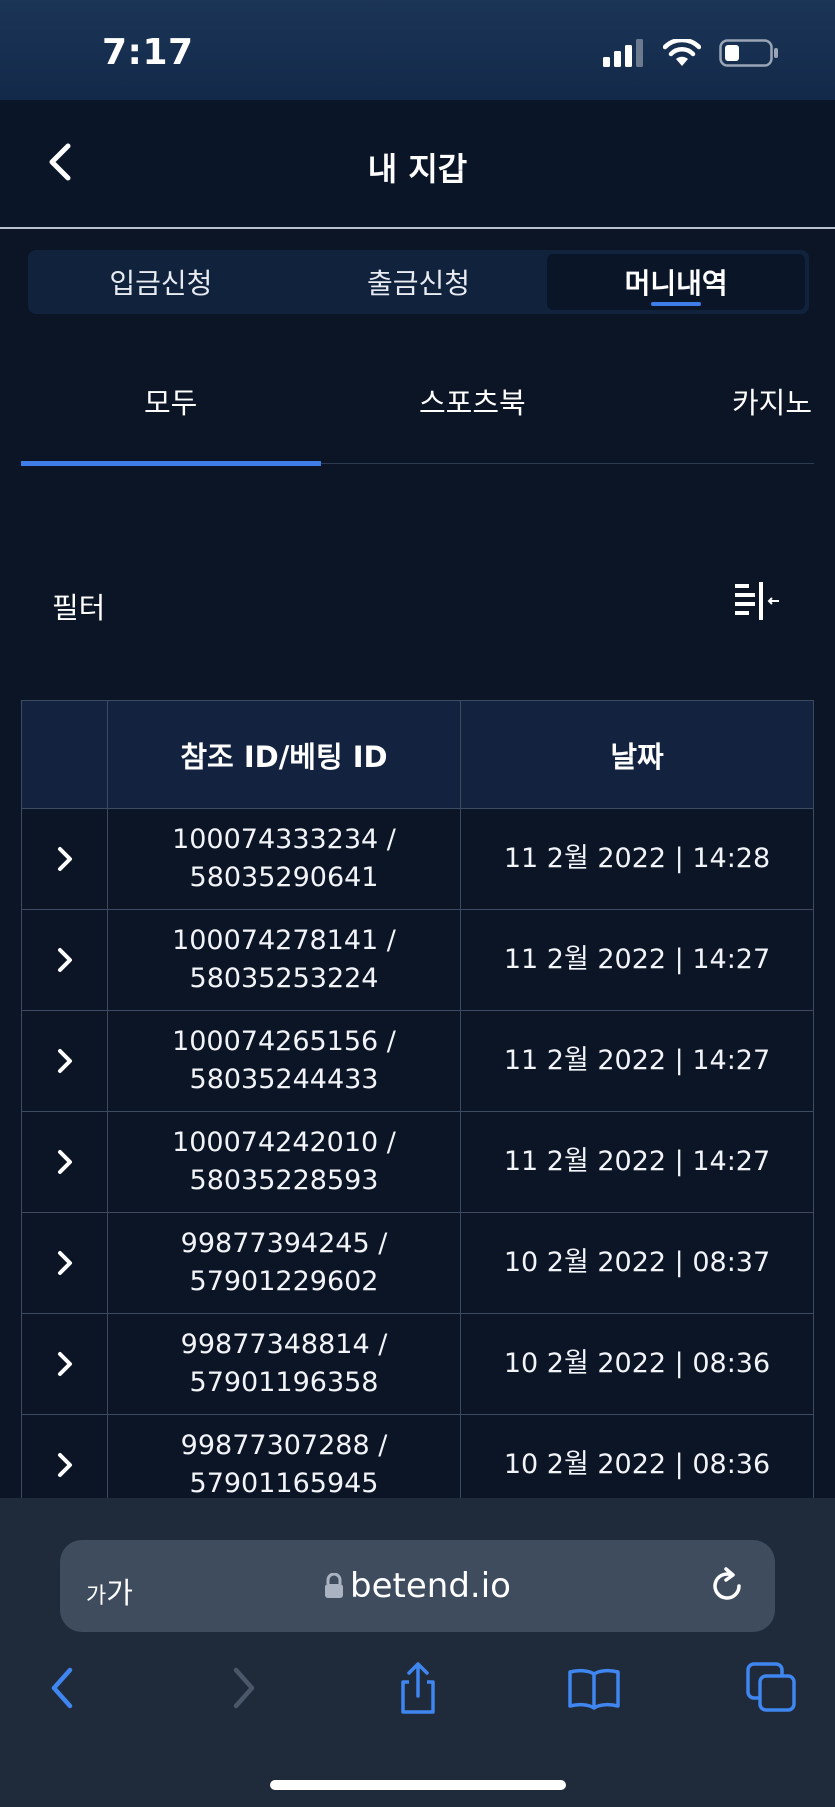 This screenshot has height=1807, width=835. I want to click on tabs-icon, so click(772, 1688).